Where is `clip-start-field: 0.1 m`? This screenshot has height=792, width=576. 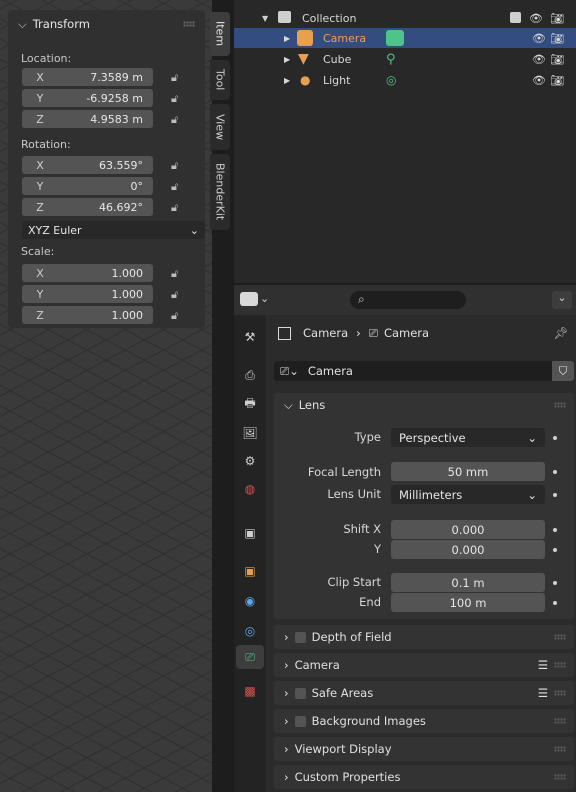
clip-start-field: 0.1 m is located at coordinates (468, 582).